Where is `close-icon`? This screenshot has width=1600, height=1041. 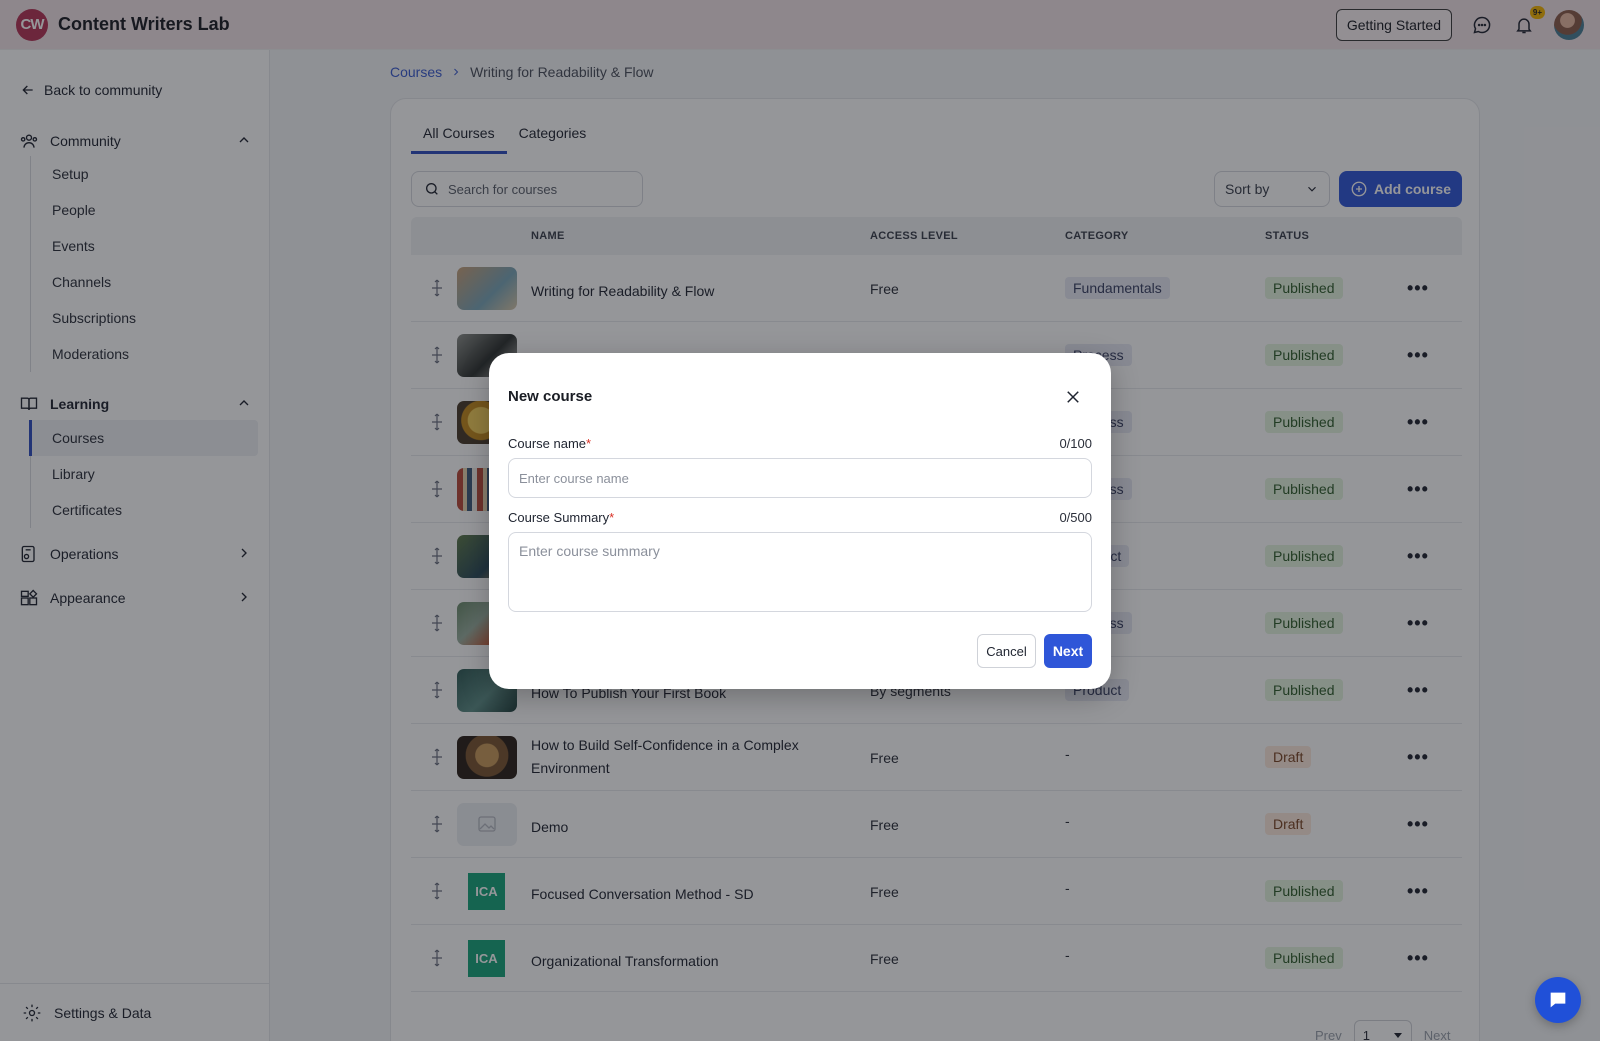
close-icon is located at coordinates (1073, 397).